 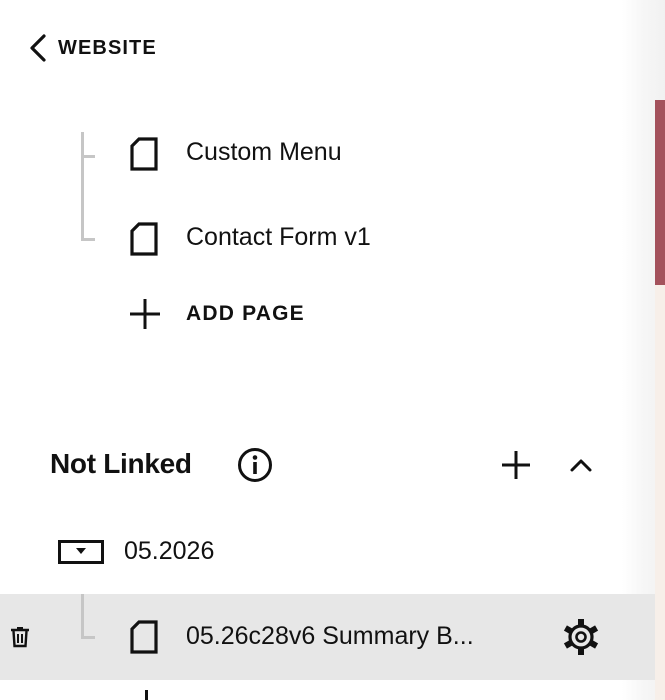 I want to click on page-row-contact-form: Contact Form v1, so click(x=360, y=239).